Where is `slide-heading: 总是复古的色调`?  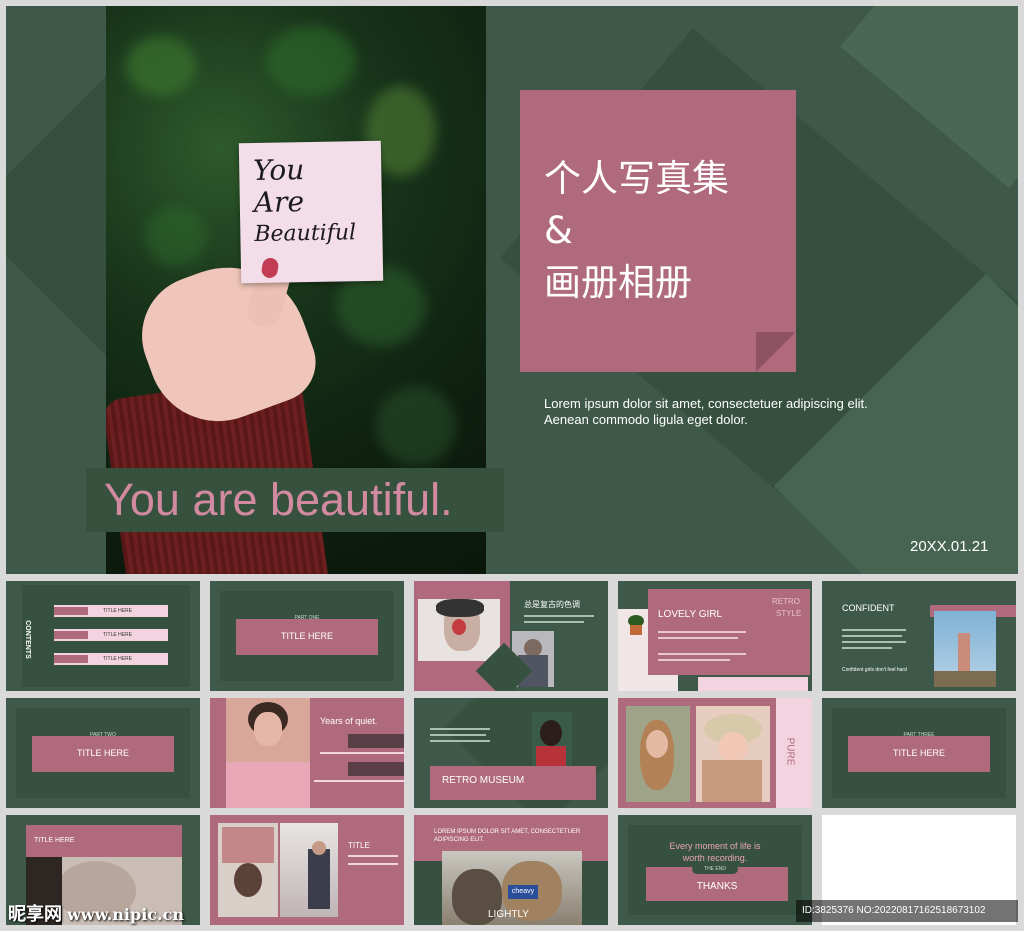
slide-heading: 总是复古的色调 is located at coordinates (552, 604).